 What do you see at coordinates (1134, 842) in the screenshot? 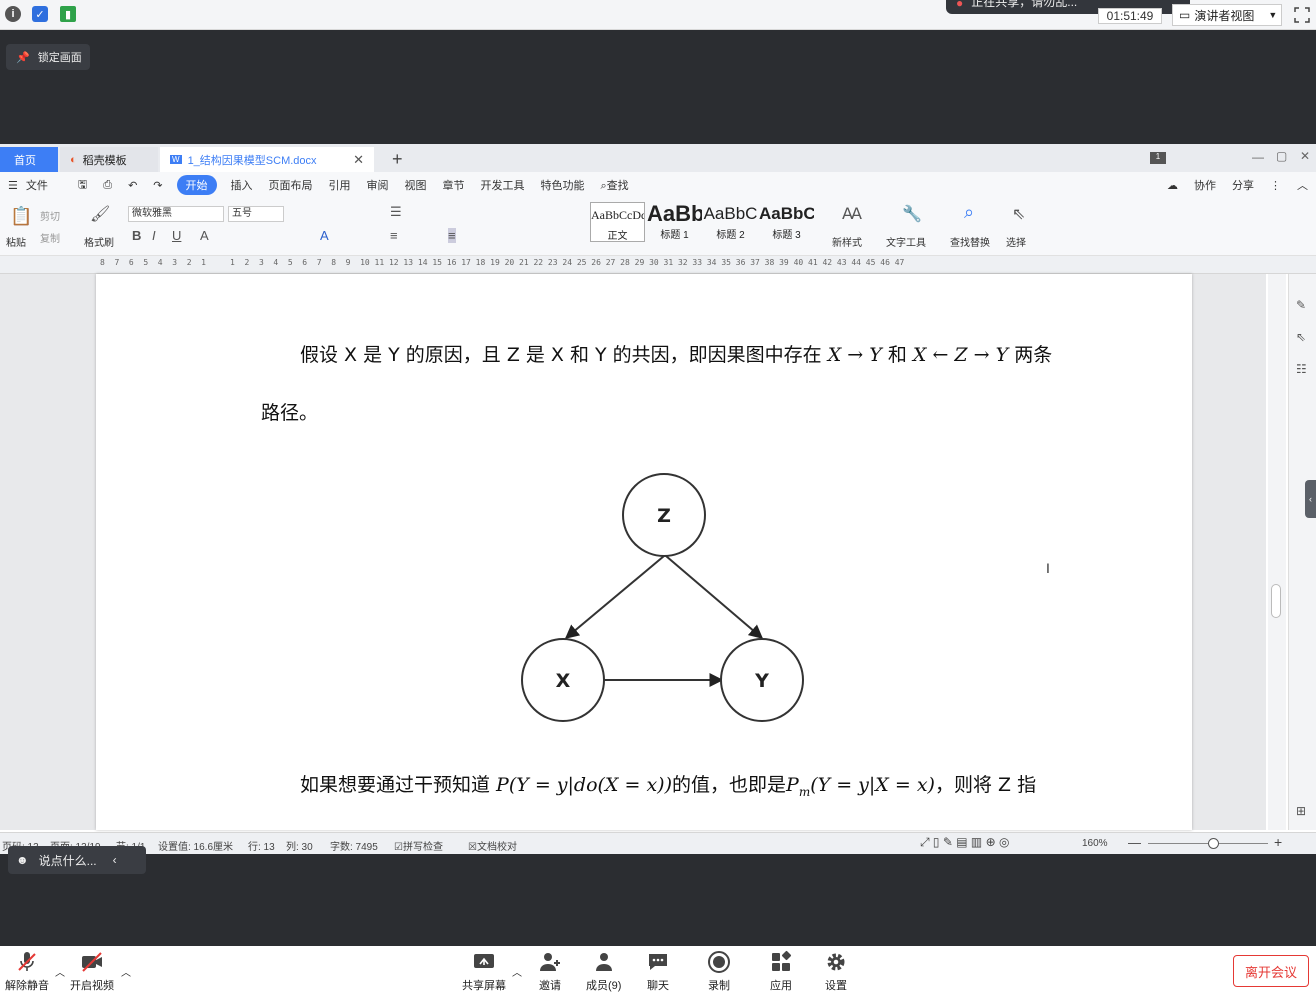
I see `zoom-out-icon: —` at bounding box center [1134, 842].